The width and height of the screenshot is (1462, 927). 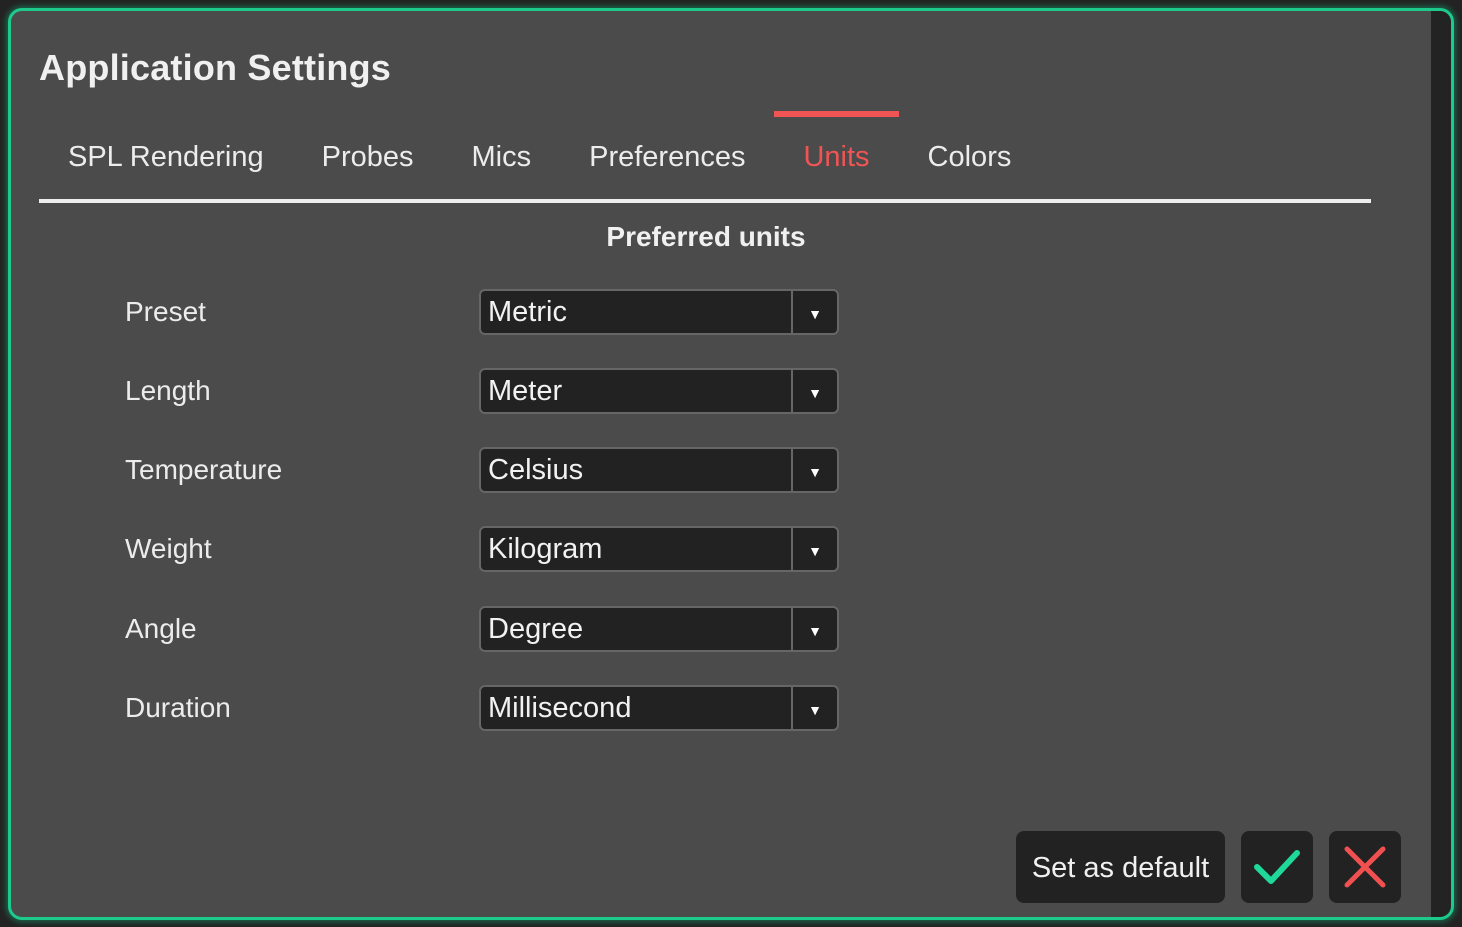 I want to click on length-label: Length, so click(x=168, y=390).